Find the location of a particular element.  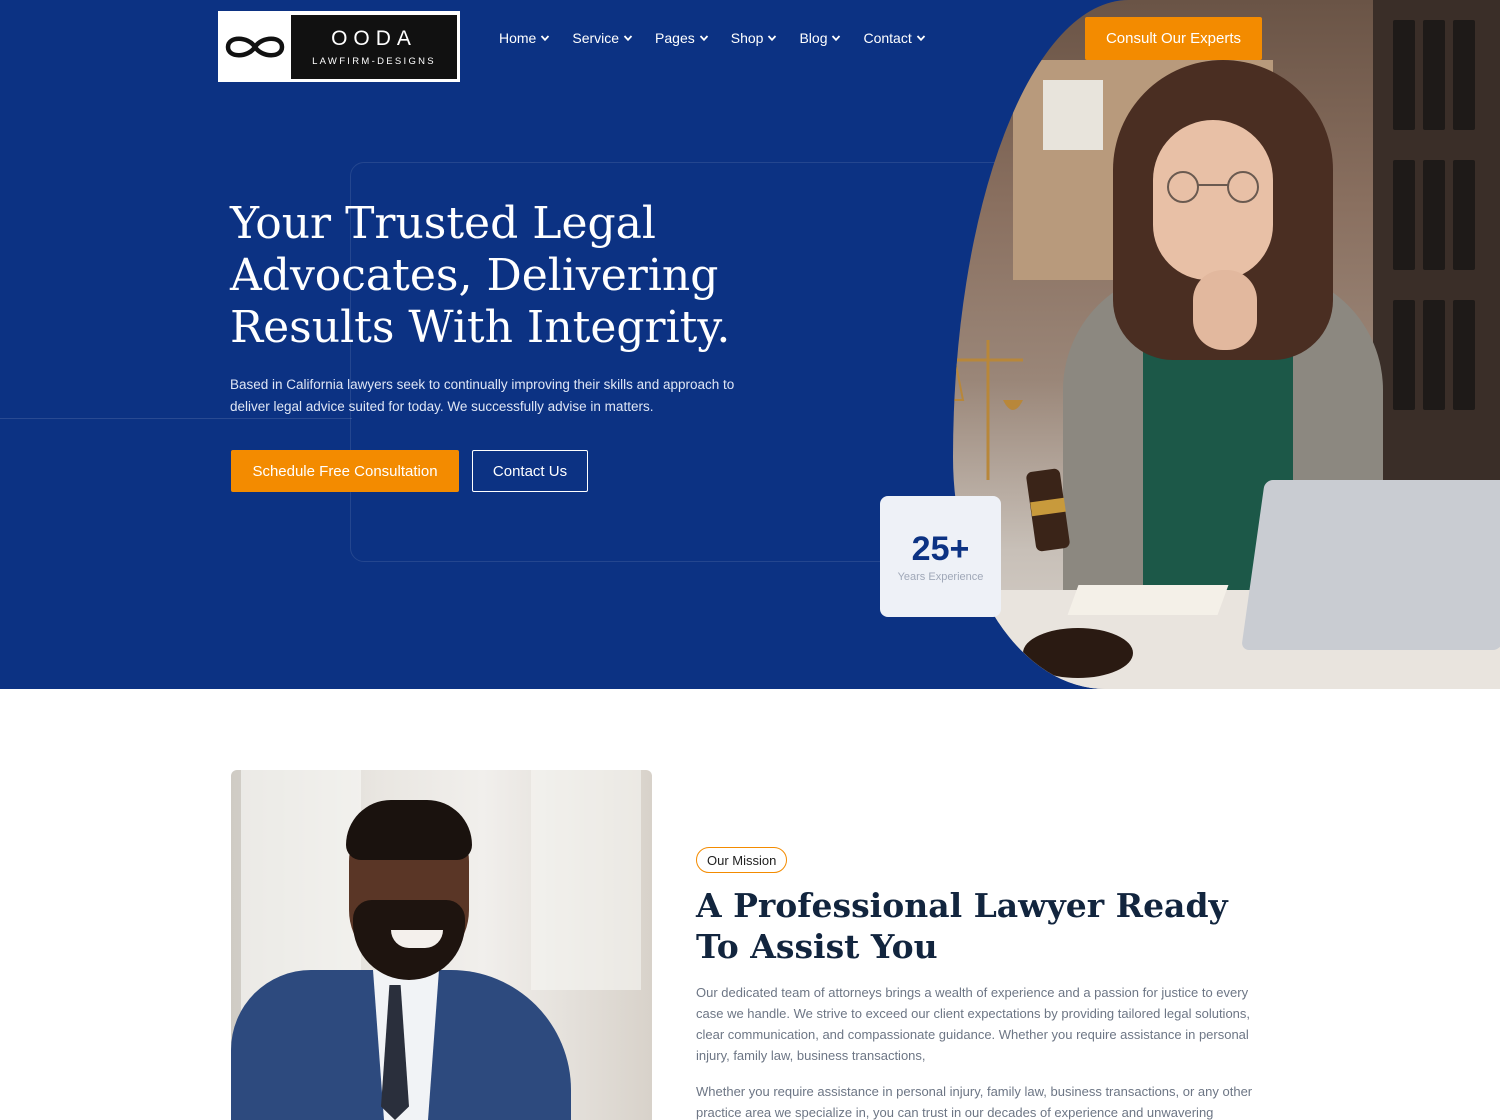

laptop is located at coordinates (1370, 565).